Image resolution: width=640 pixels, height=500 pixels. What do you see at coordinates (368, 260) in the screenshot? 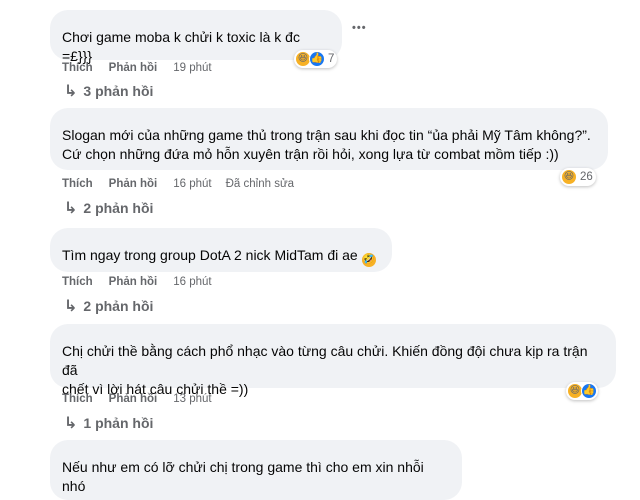
I see `rofl-emoji-icon: 🤣` at bounding box center [368, 260].